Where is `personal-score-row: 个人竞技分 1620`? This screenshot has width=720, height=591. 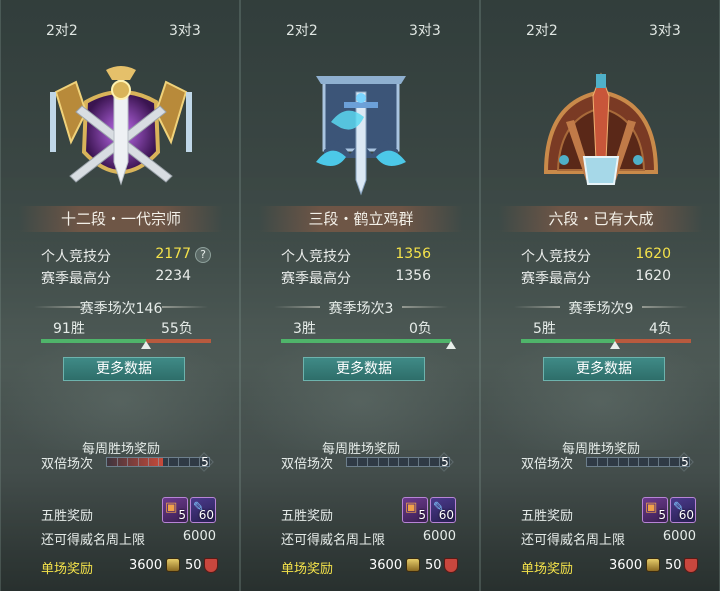 personal-score-row: 个人竞技分 1620 is located at coordinates (611, 256).